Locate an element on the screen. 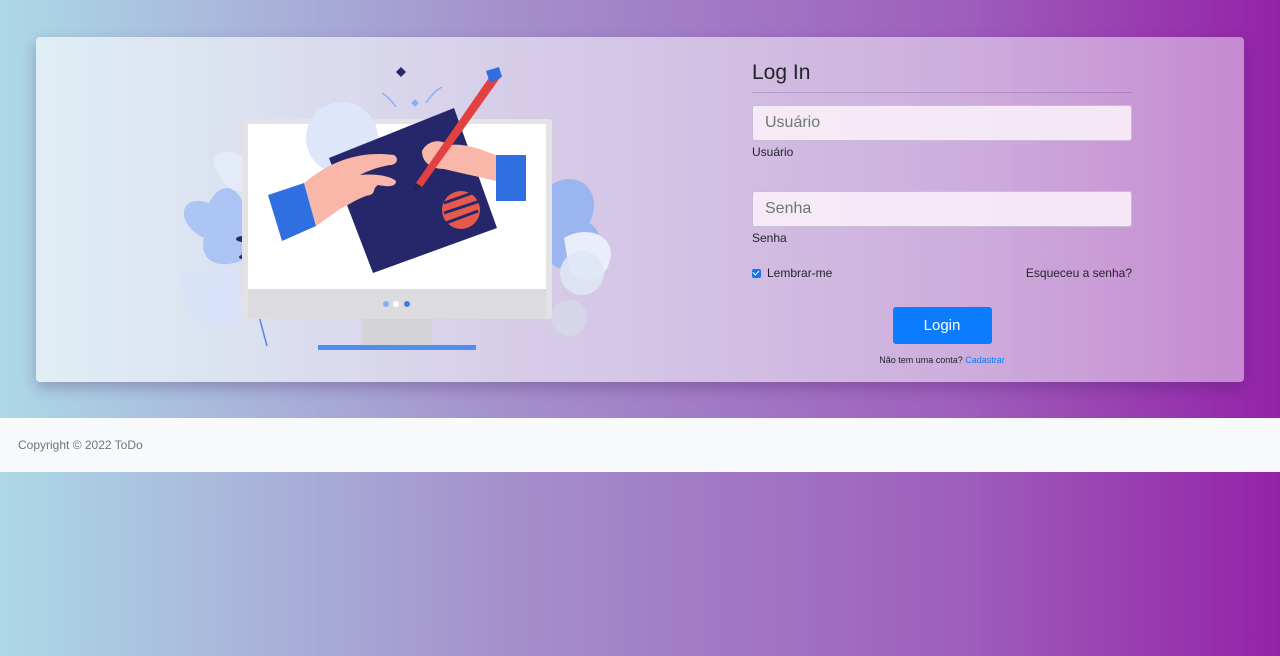 This screenshot has height=656, width=1280. remember-me: Lembrar-me is located at coordinates (792, 273).